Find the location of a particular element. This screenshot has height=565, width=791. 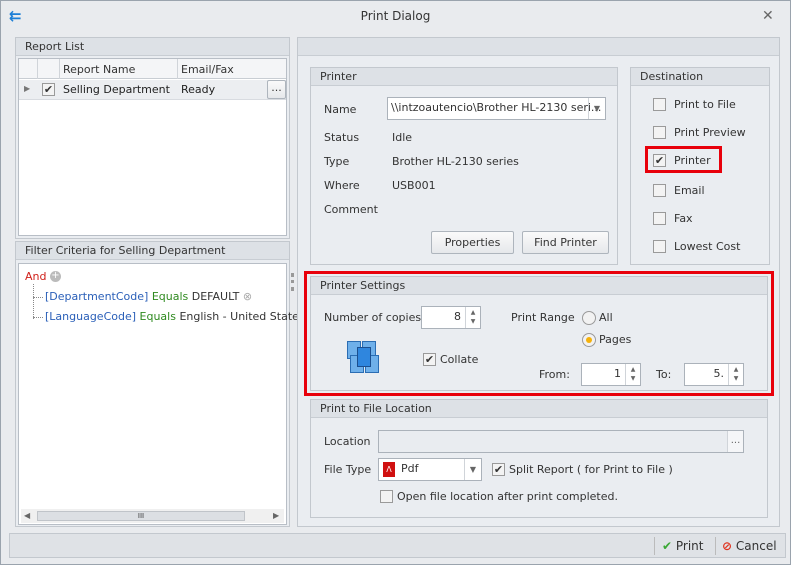

cancel-label: Cancel is located at coordinates (756, 546).